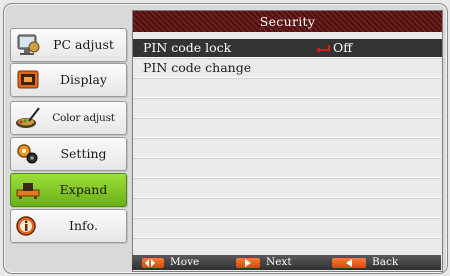 This screenshot has height=276, width=450. What do you see at coordinates (185, 262) in the screenshot?
I see `move-label: Move` at bounding box center [185, 262].